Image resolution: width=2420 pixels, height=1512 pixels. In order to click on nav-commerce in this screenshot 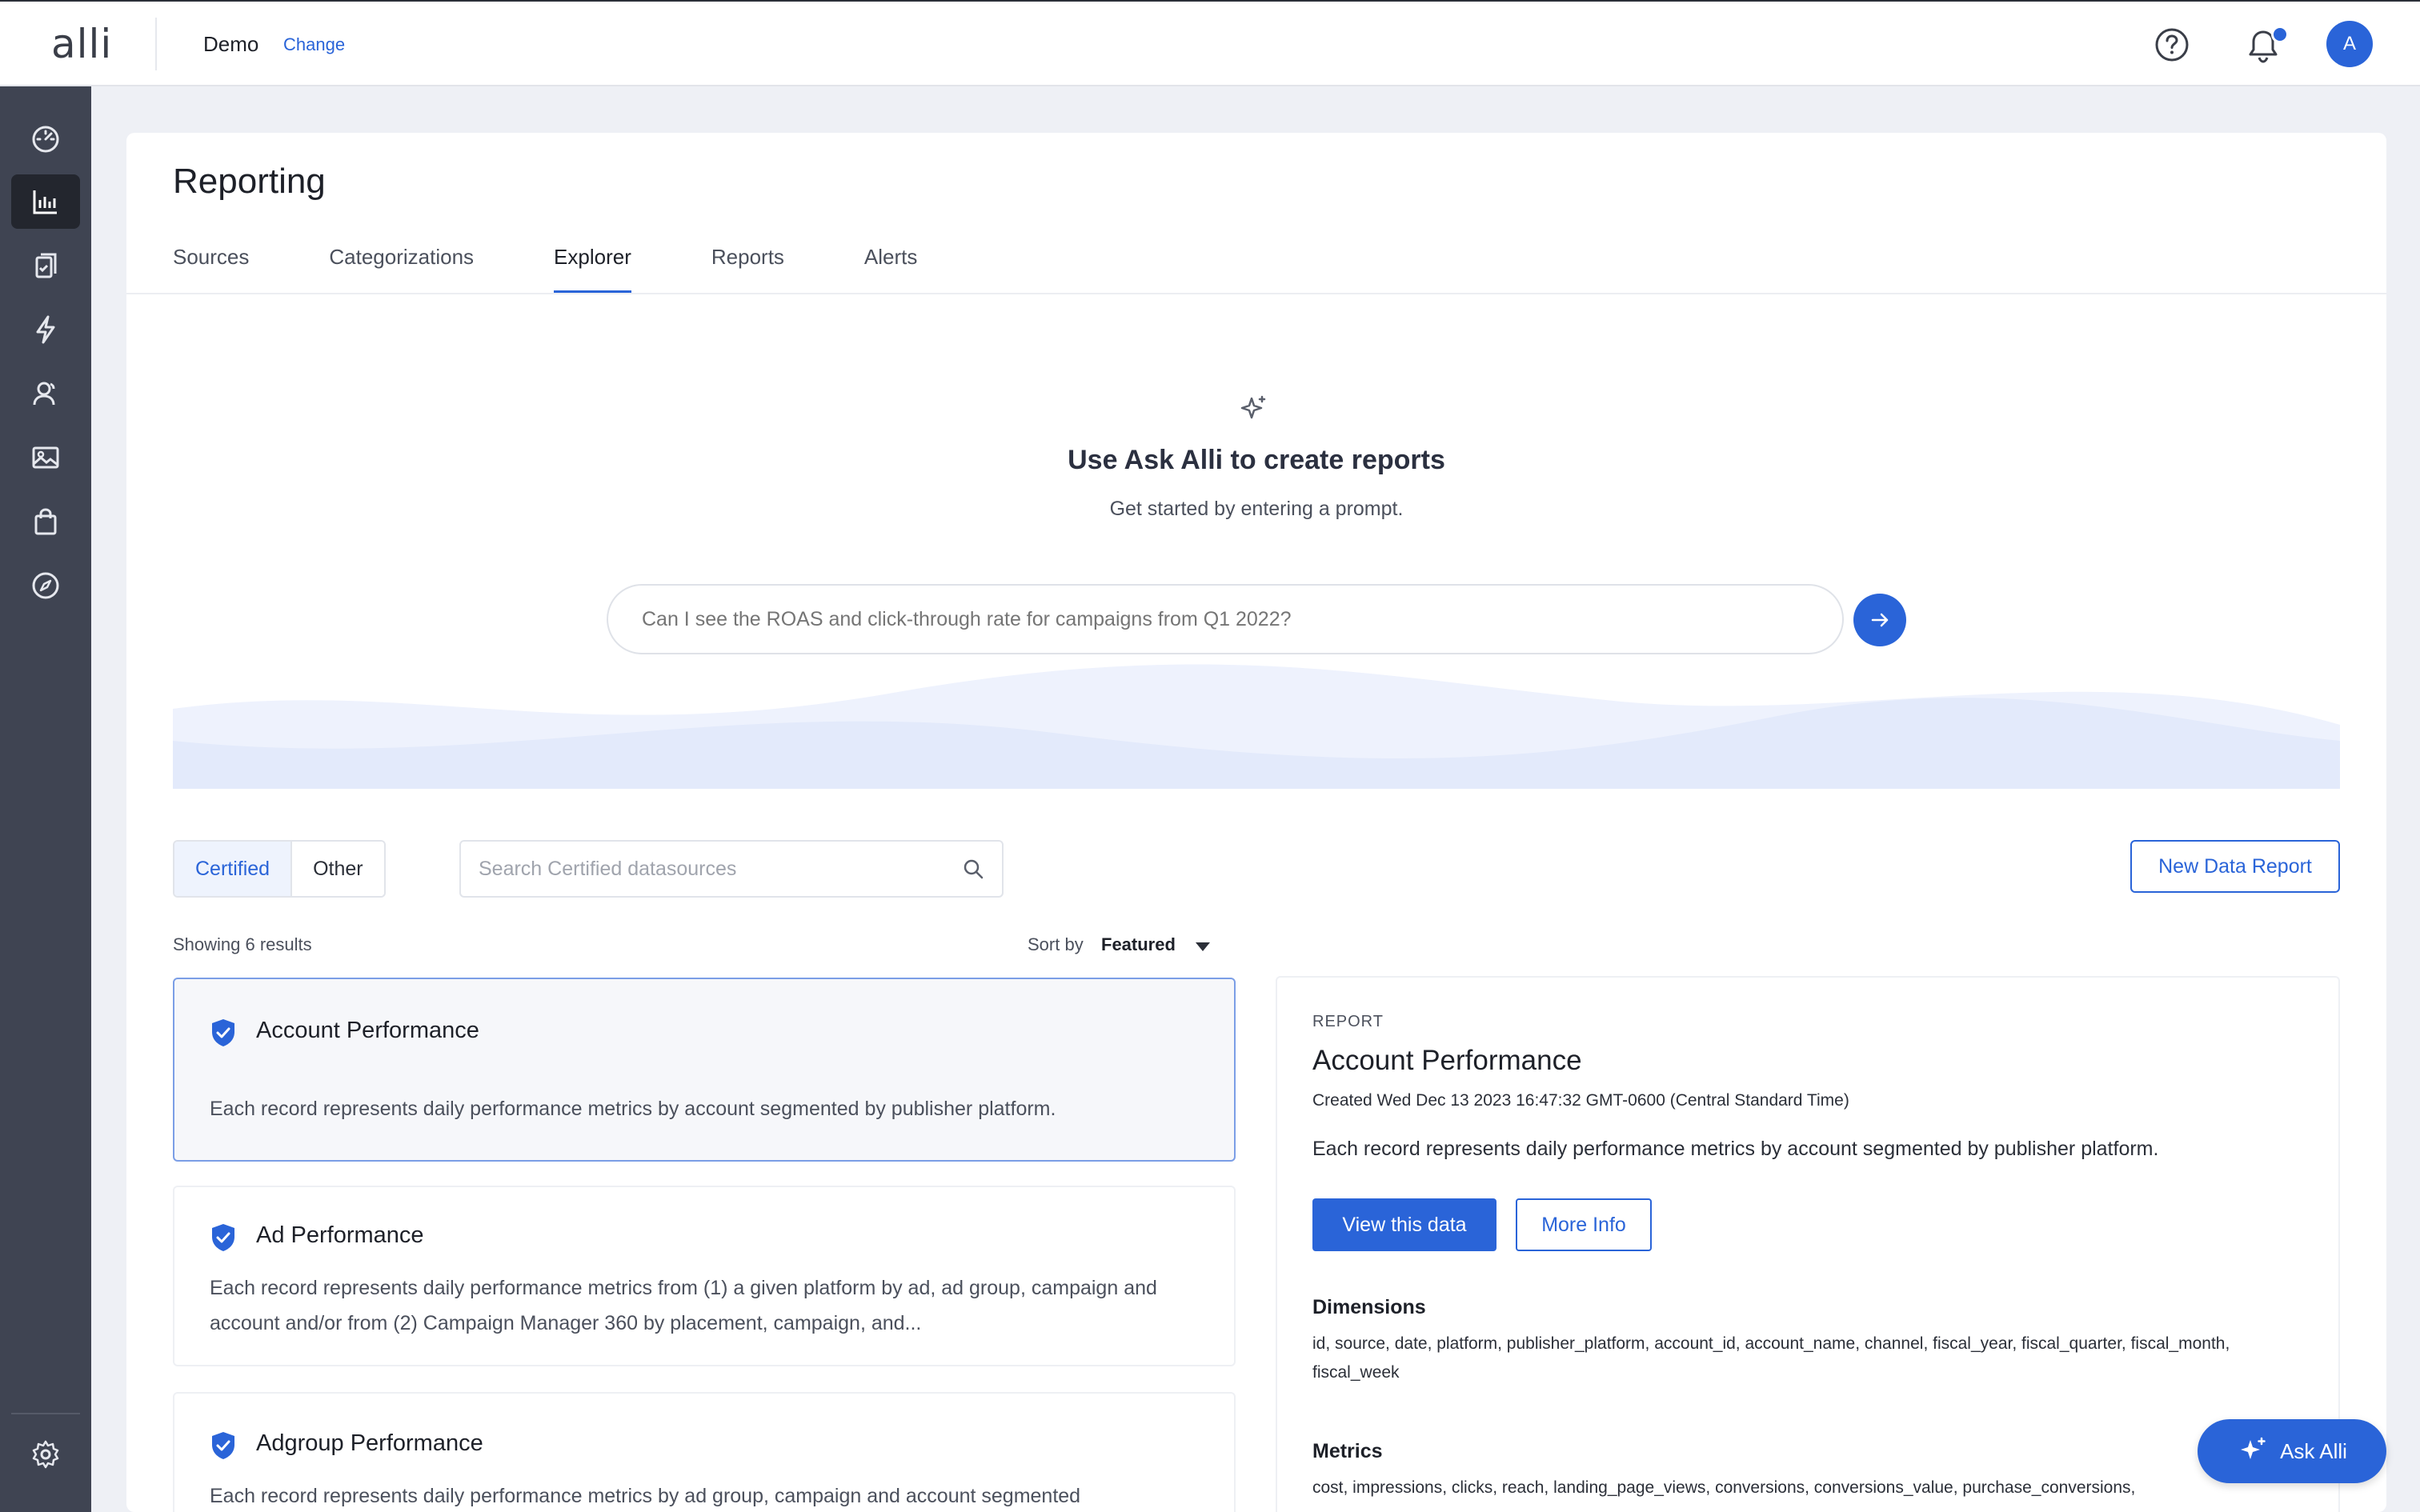, I will do `click(45, 521)`.